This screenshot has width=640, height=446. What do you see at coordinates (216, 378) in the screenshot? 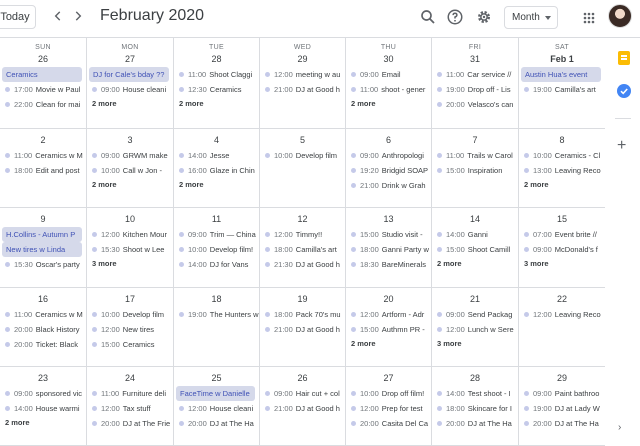
I see `day-number: 25` at bounding box center [216, 378].